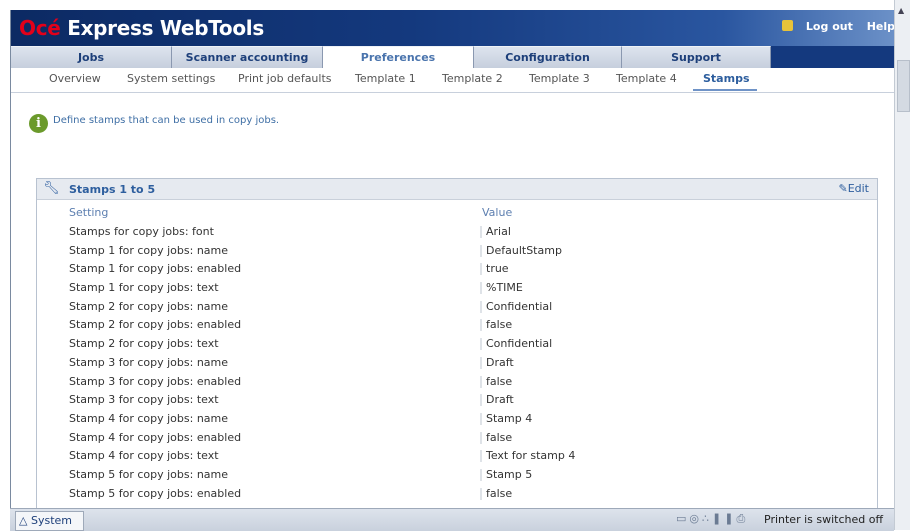 This screenshot has width=910, height=531. What do you see at coordinates (112, 189) in the screenshot?
I see `panel-title: Stamps 1 to 5` at bounding box center [112, 189].